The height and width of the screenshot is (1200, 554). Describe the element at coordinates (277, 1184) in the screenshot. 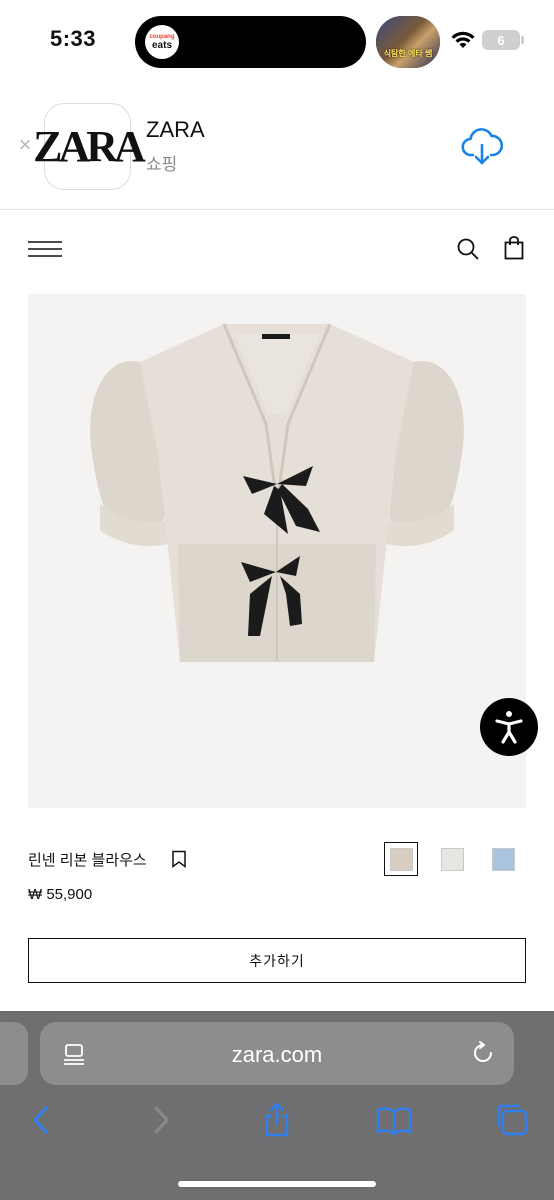

I see `home-indicator` at that location.